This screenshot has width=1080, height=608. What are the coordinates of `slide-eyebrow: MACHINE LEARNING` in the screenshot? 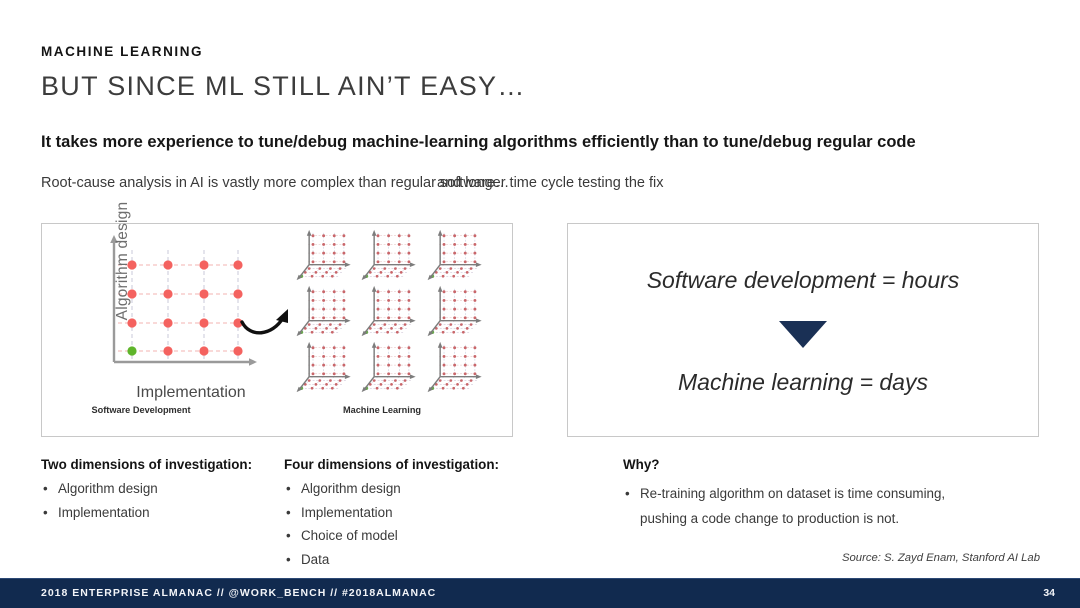 It's located at (122, 51).